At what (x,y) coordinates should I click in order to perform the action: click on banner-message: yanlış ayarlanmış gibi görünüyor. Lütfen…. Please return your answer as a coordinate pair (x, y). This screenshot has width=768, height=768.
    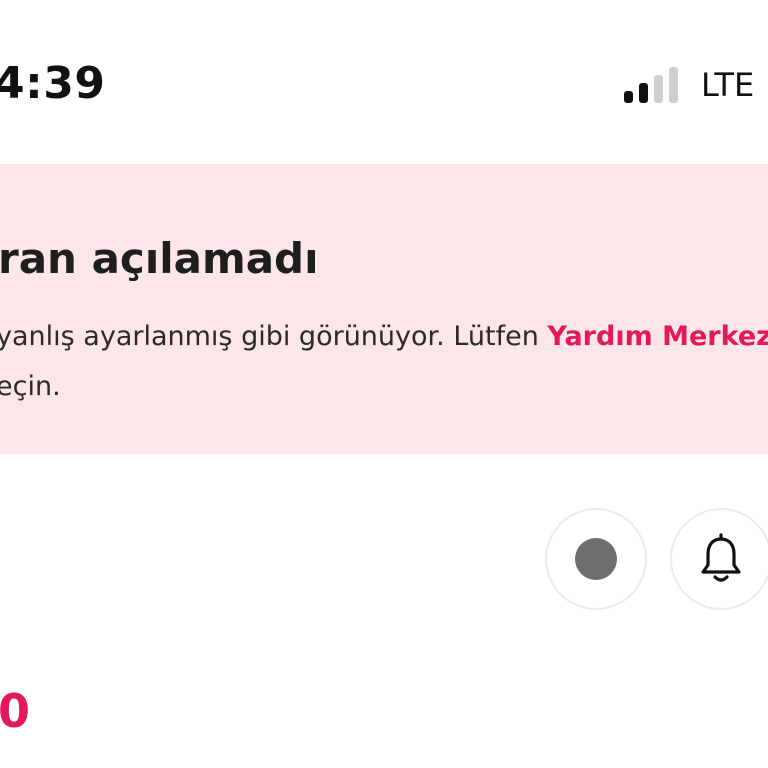
    Looking at the image, I should click on (384, 362).